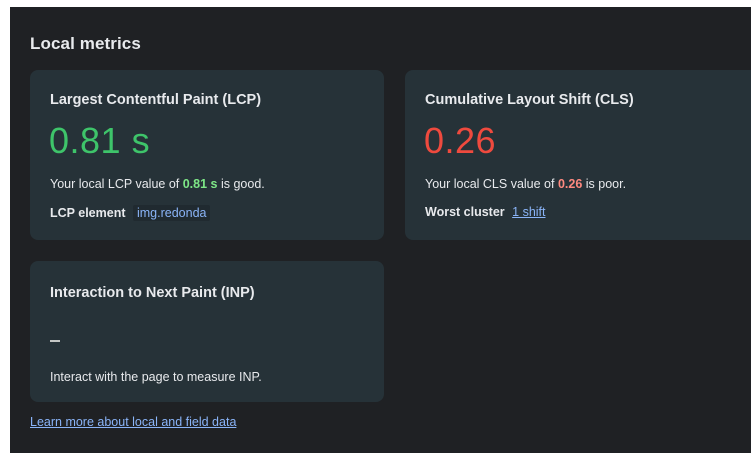 This screenshot has width=751, height=453. Describe the element at coordinates (200, 184) in the screenshot. I see `lcp-desc-value: 0.81 s` at that location.